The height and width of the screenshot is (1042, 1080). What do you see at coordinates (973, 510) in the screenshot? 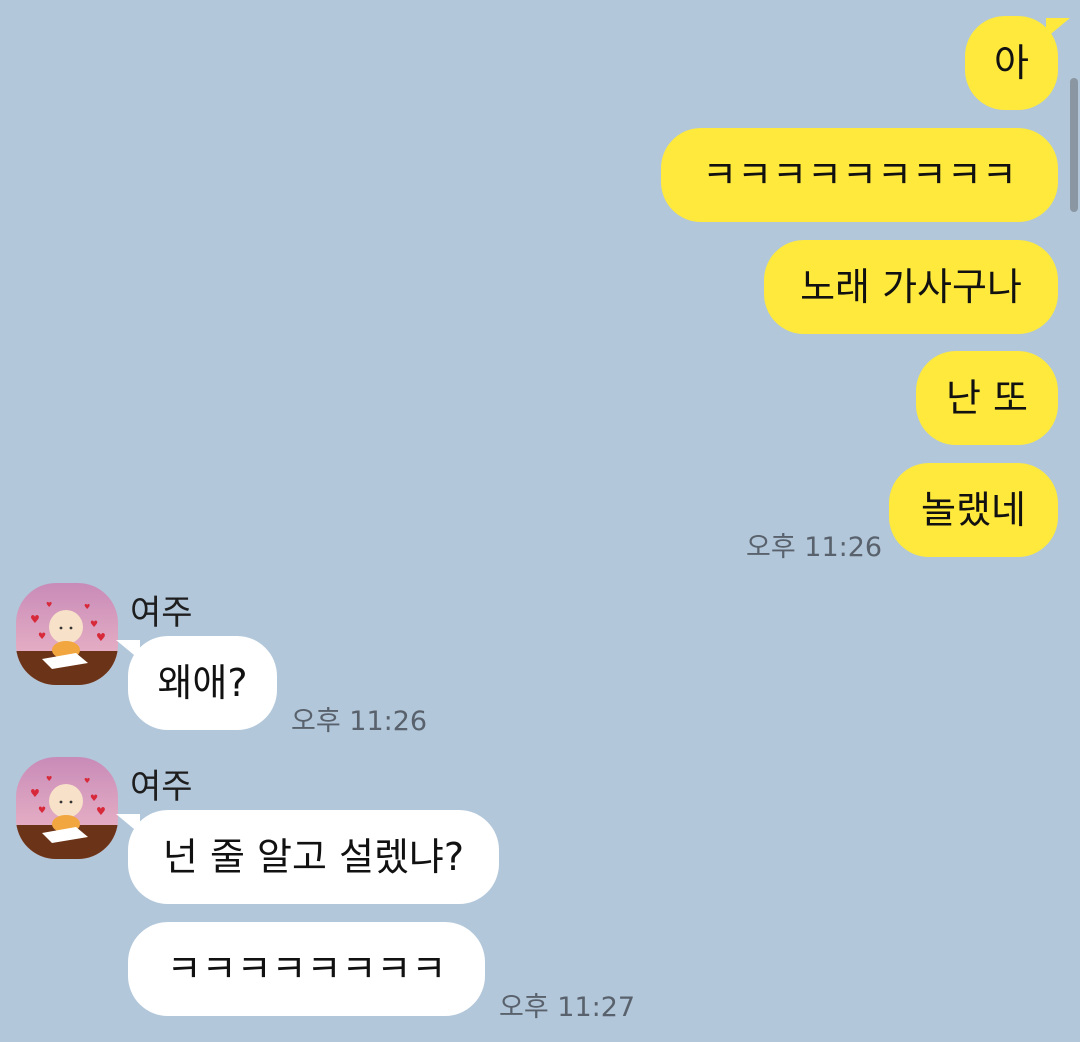
I see `sent-message: 놀랬네` at bounding box center [973, 510].